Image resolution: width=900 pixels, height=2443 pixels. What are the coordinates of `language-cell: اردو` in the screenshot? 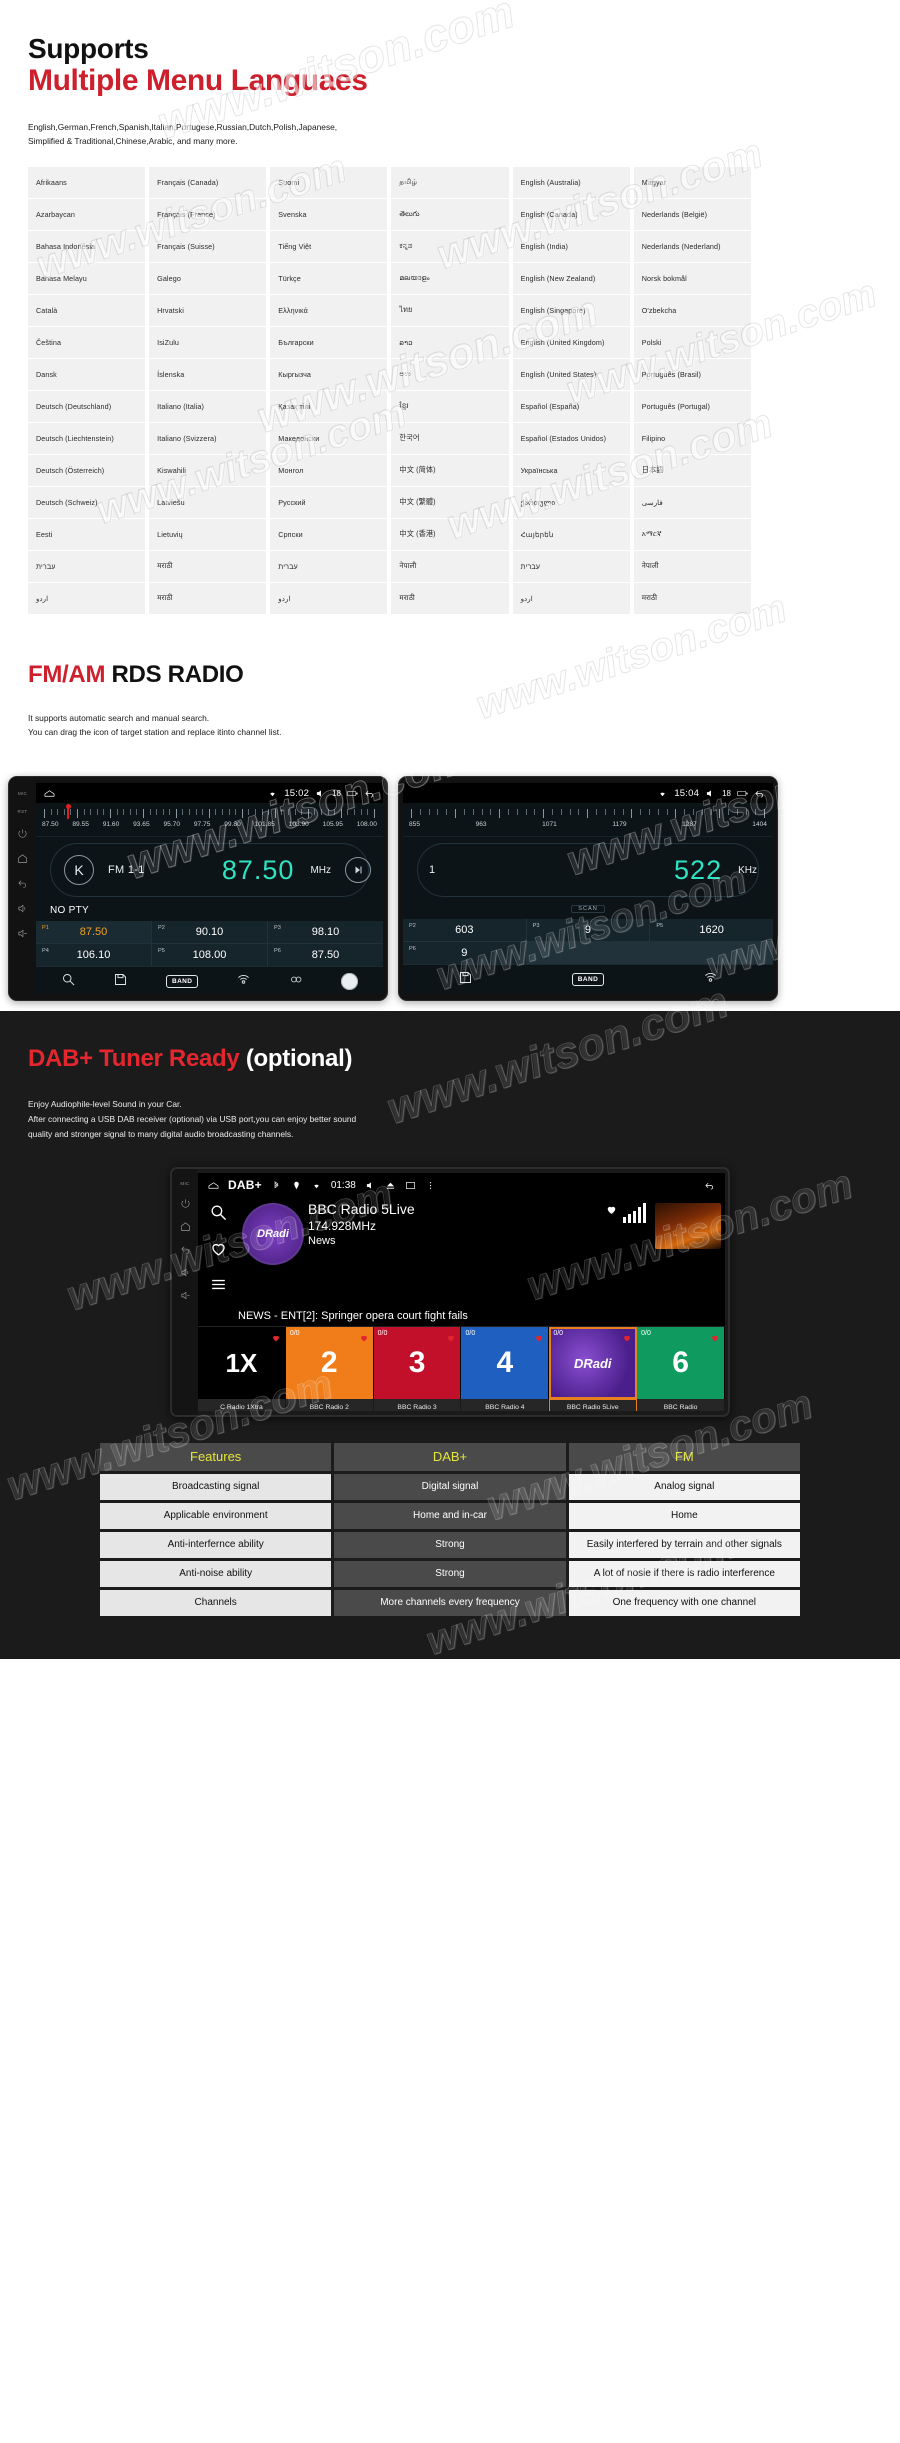 It's located at (571, 598).